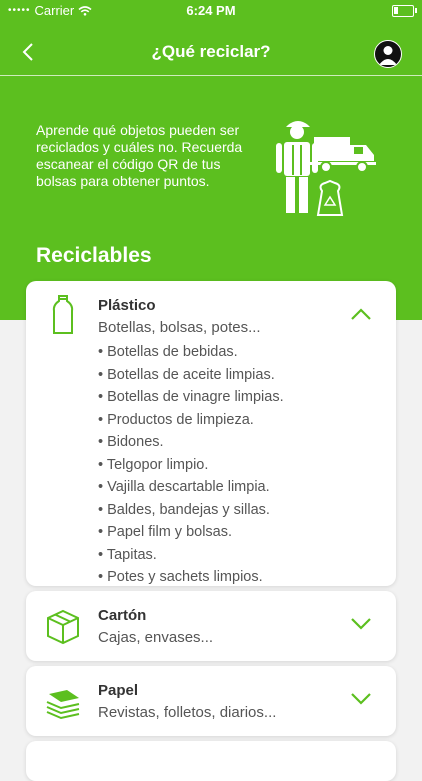 The width and height of the screenshot is (422, 781). Describe the element at coordinates (326, 168) in the screenshot. I see `recycling-worker-illustration` at that location.